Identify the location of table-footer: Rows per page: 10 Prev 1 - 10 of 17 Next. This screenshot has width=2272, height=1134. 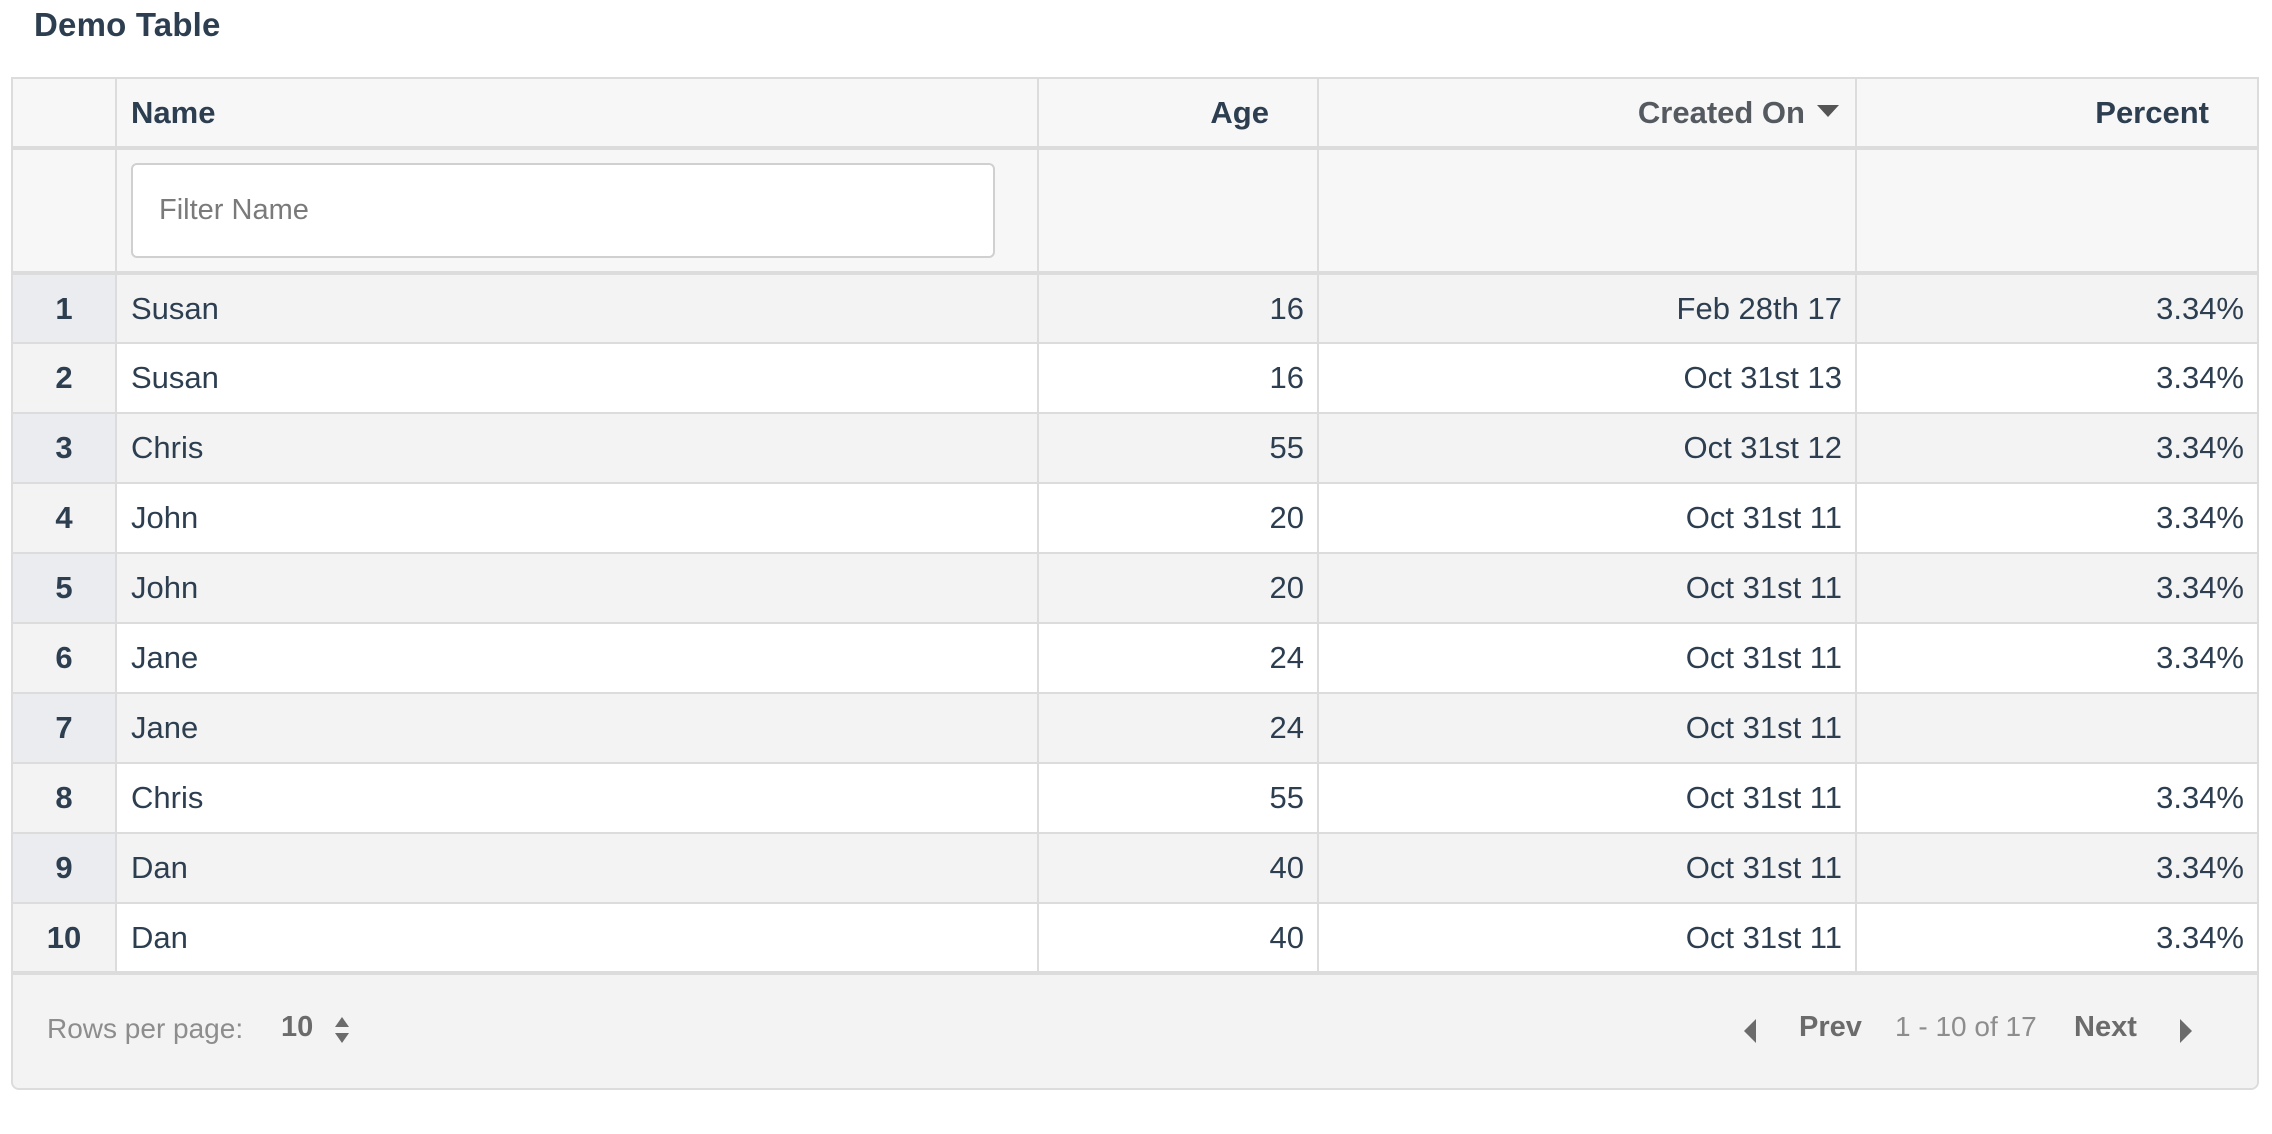
(1135, 1031).